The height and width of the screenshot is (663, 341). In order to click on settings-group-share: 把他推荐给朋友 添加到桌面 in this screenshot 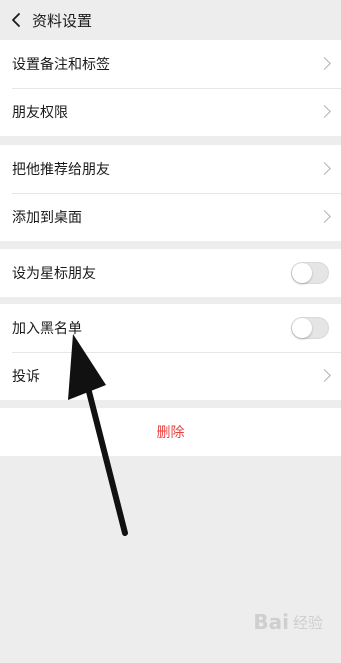, I will do `click(170, 193)`.